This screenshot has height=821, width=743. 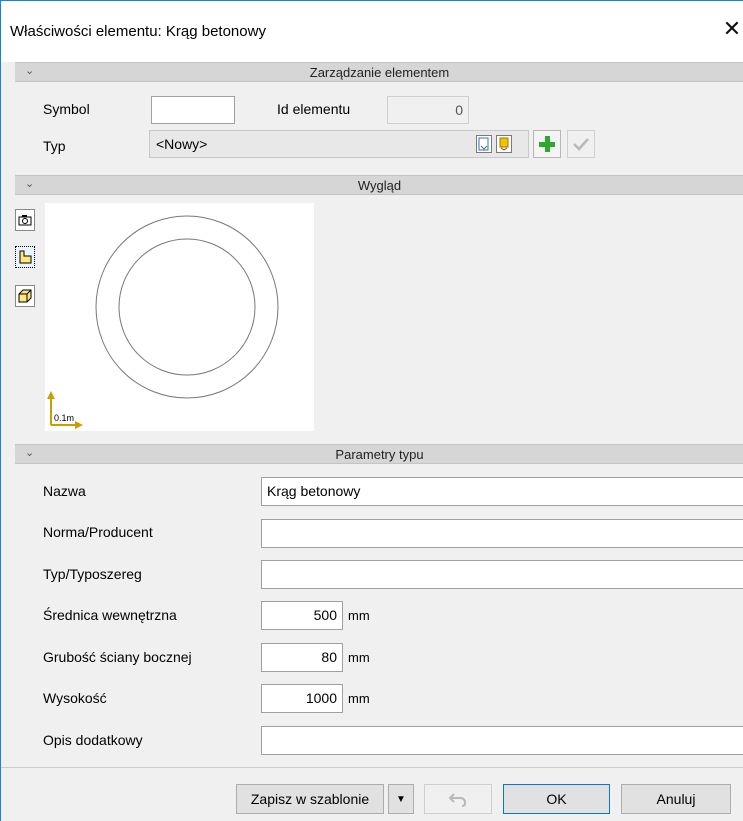 What do you see at coordinates (64, 418) in the screenshot?
I see `scale-label: 0.1m` at bounding box center [64, 418].